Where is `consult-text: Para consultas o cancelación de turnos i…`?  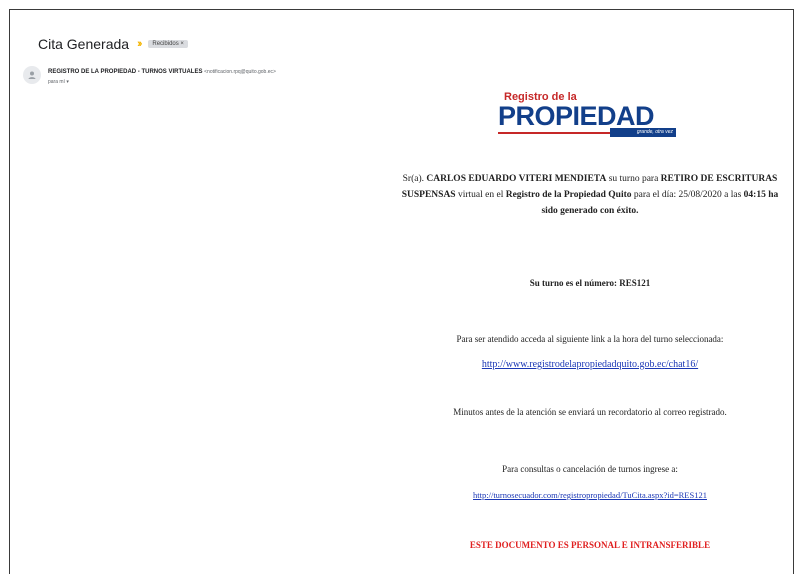
consult-text: Para consultas o cancelación de turnos i… is located at coordinates (590, 469).